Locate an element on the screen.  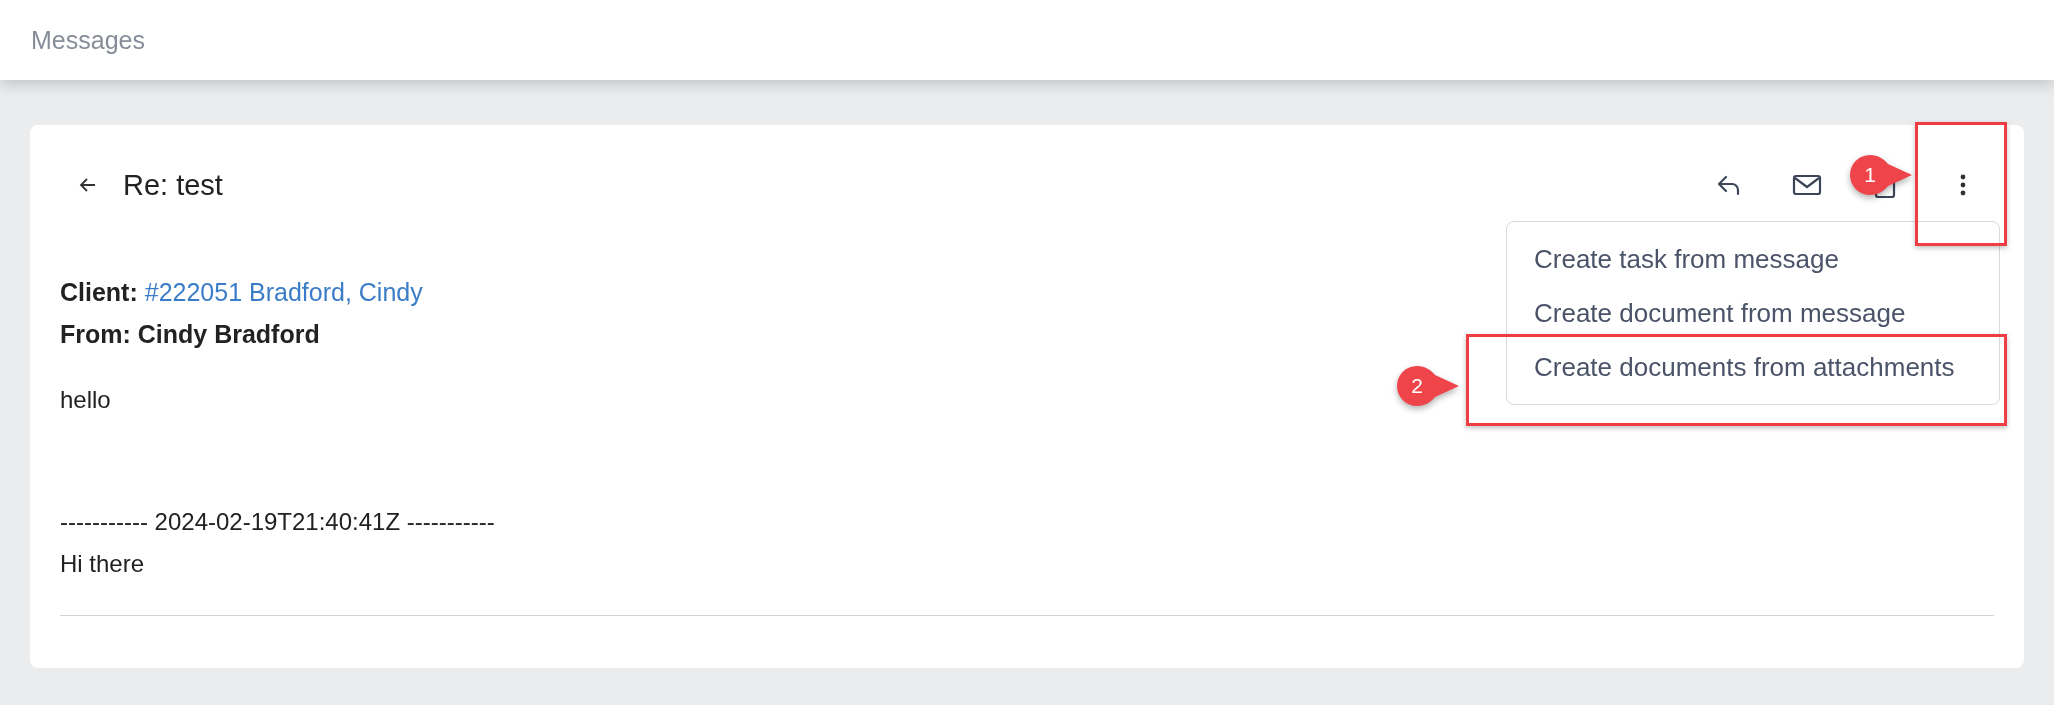
sender-line: From: Cindy Bradford is located at coordinates (190, 334).